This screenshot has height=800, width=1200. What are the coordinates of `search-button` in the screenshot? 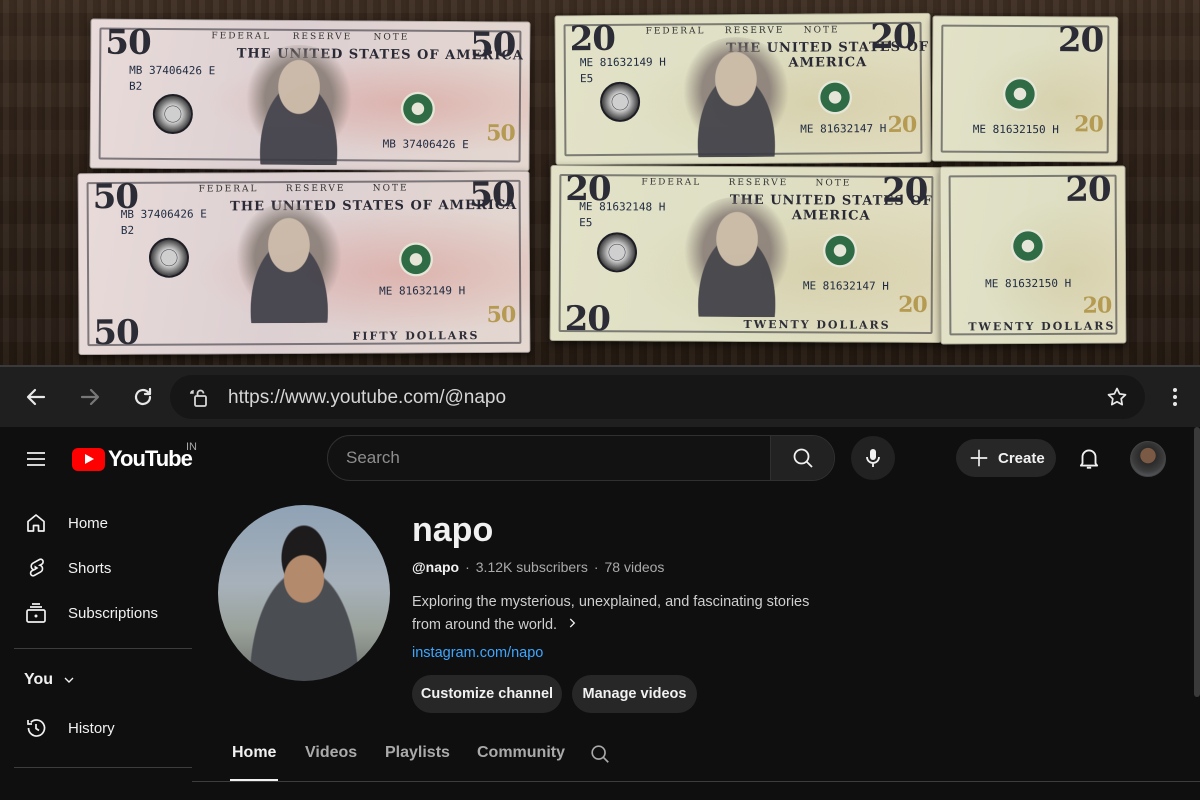 It's located at (802, 458).